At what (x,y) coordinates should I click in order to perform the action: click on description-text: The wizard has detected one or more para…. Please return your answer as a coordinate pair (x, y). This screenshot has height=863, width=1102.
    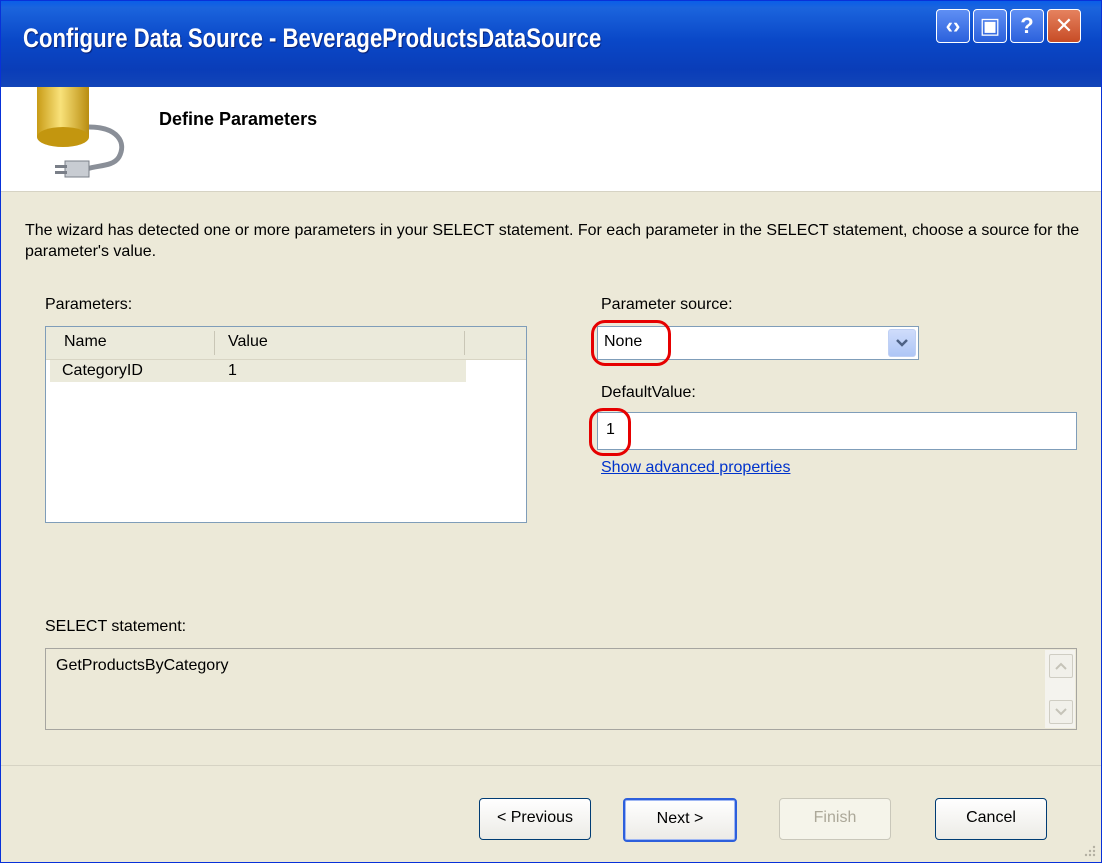
    Looking at the image, I should click on (552, 241).